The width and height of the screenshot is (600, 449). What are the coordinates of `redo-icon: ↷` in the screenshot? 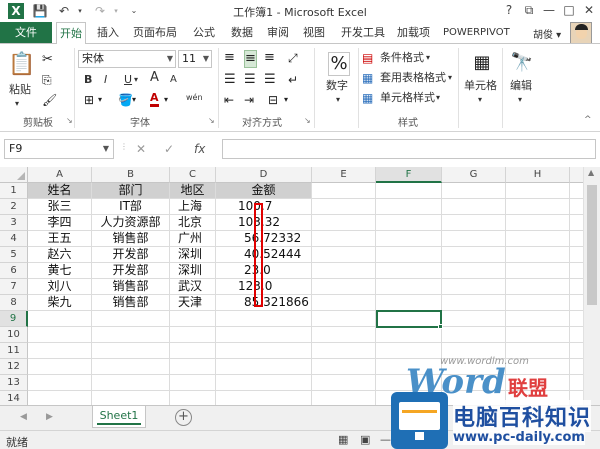 It's located at (100, 11).